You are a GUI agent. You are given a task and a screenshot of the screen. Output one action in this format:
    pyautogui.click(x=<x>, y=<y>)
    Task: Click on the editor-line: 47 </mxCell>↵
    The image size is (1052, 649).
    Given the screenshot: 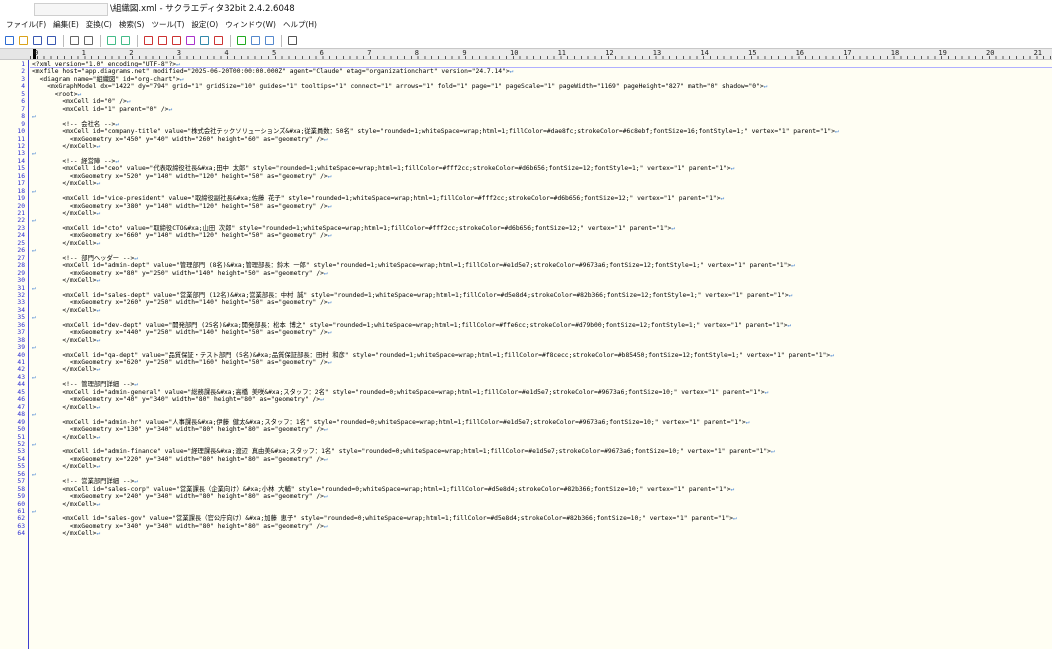 What is the action you would take?
    pyautogui.click(x=526, y=407)
    